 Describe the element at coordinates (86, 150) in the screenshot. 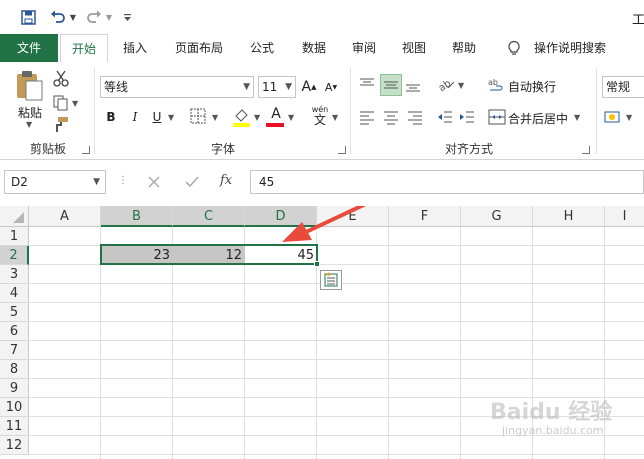

I see `clipboard-launcher-icon` at that location.